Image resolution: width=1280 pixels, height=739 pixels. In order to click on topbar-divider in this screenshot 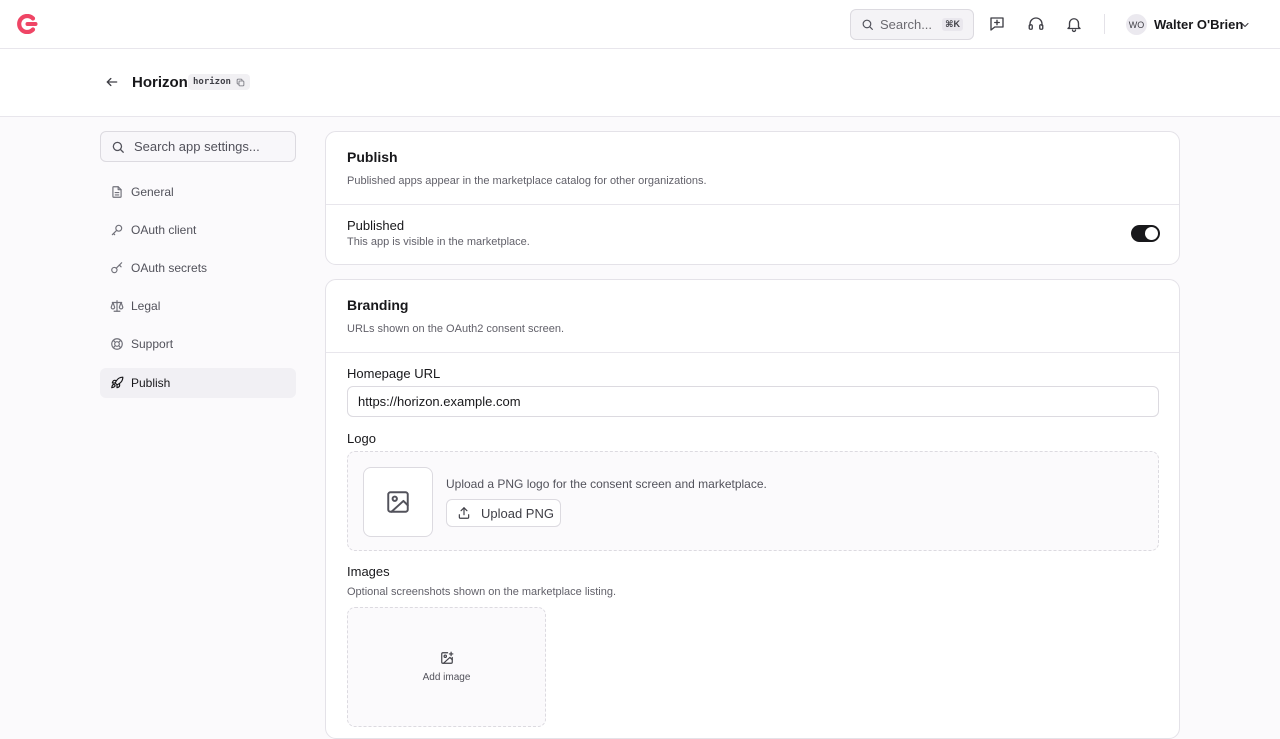, I will do `click(1104, 24)`.